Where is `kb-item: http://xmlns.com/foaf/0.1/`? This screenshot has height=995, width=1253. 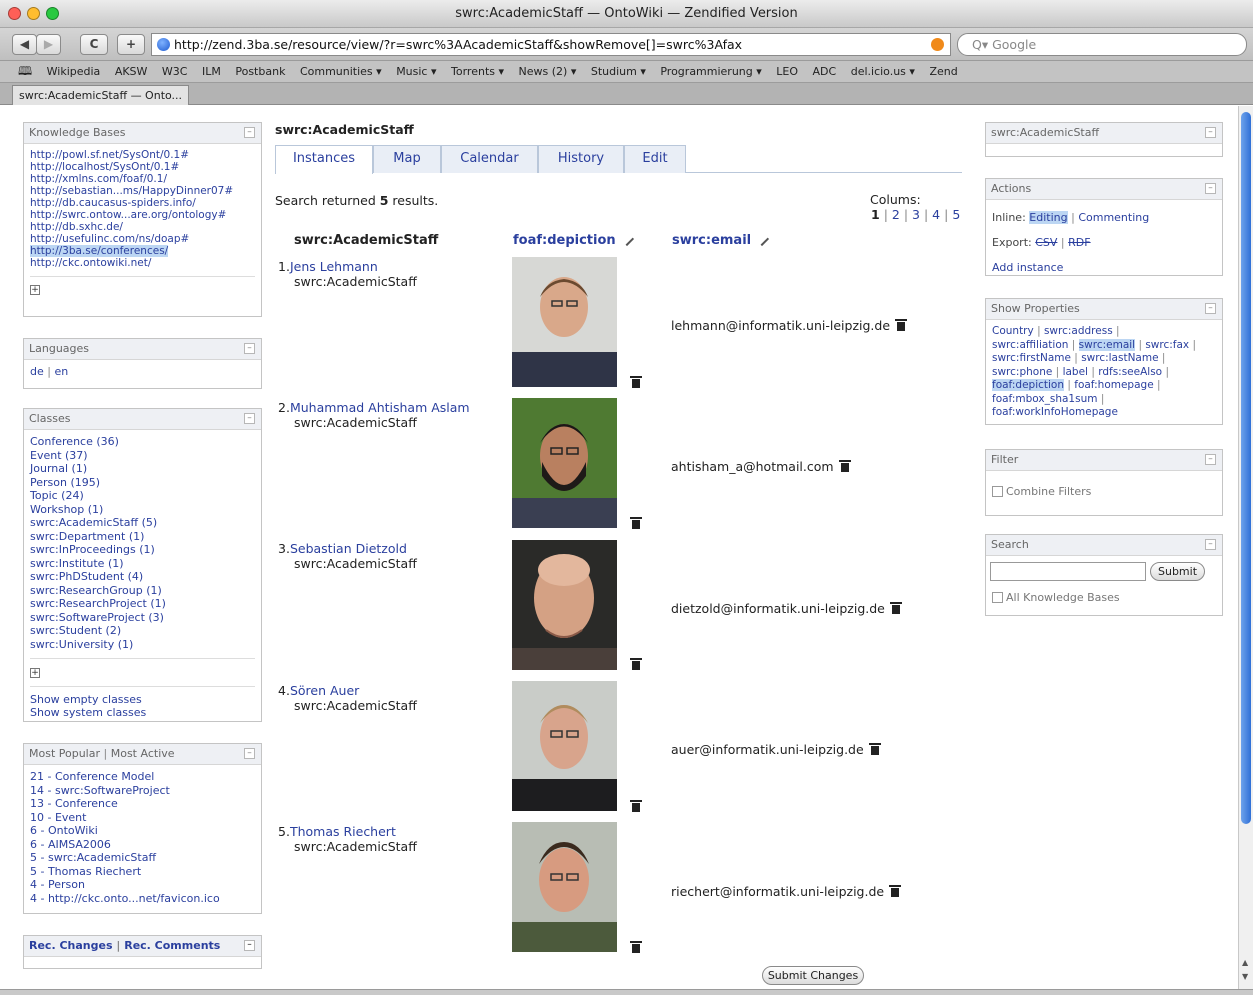
kb-item: http://xmlns.com/foaf/0.1/ is located at coordinates (98, 179).